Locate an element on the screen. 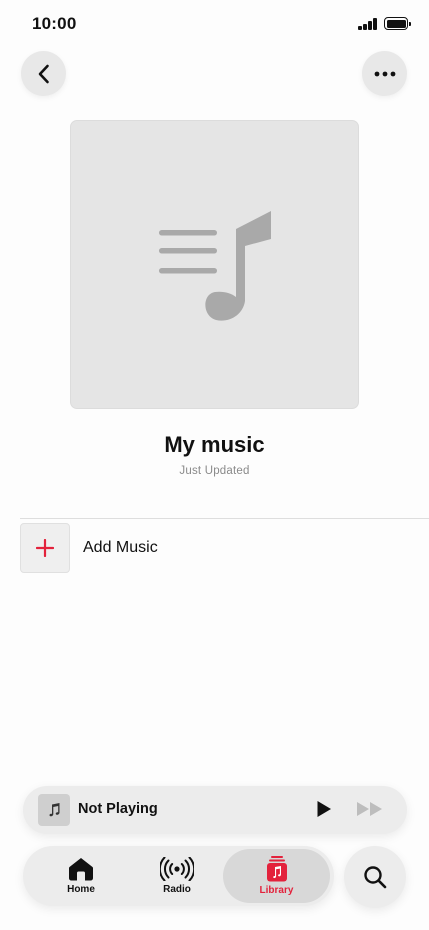 This screenshot has width=429, height=930. mini-player-artwork is located at coordinates (54, 810).